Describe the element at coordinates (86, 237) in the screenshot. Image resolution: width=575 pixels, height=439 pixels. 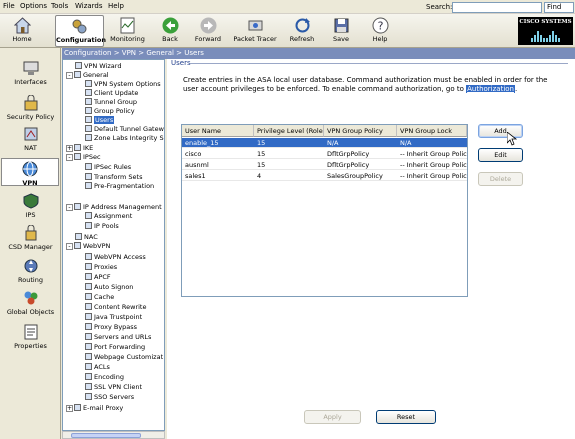
I see `tree-nac: NAC` at that location.